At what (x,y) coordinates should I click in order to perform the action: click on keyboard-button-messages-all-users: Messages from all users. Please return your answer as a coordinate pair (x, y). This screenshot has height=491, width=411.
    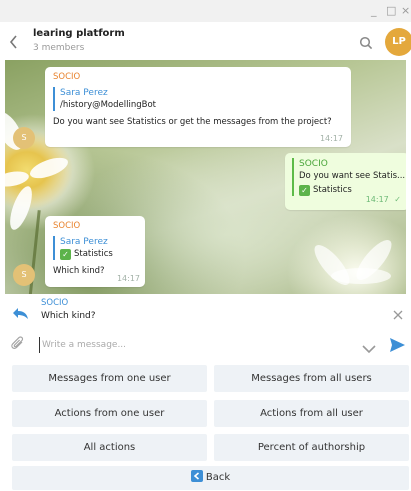
    Looking at the image, I should click on (311, 378).